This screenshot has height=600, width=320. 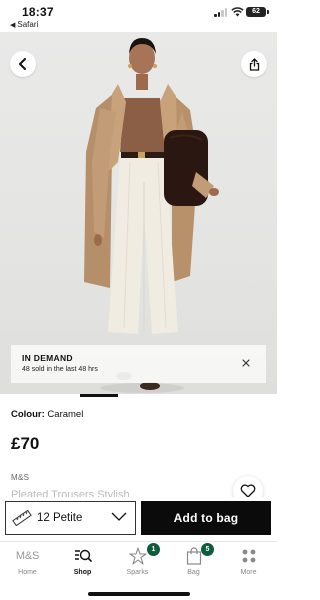 What do you see at coordinates (13, 25) in the screenshot?
I see `back-triangle-icon: ◀` at bounding box center [13, 25].